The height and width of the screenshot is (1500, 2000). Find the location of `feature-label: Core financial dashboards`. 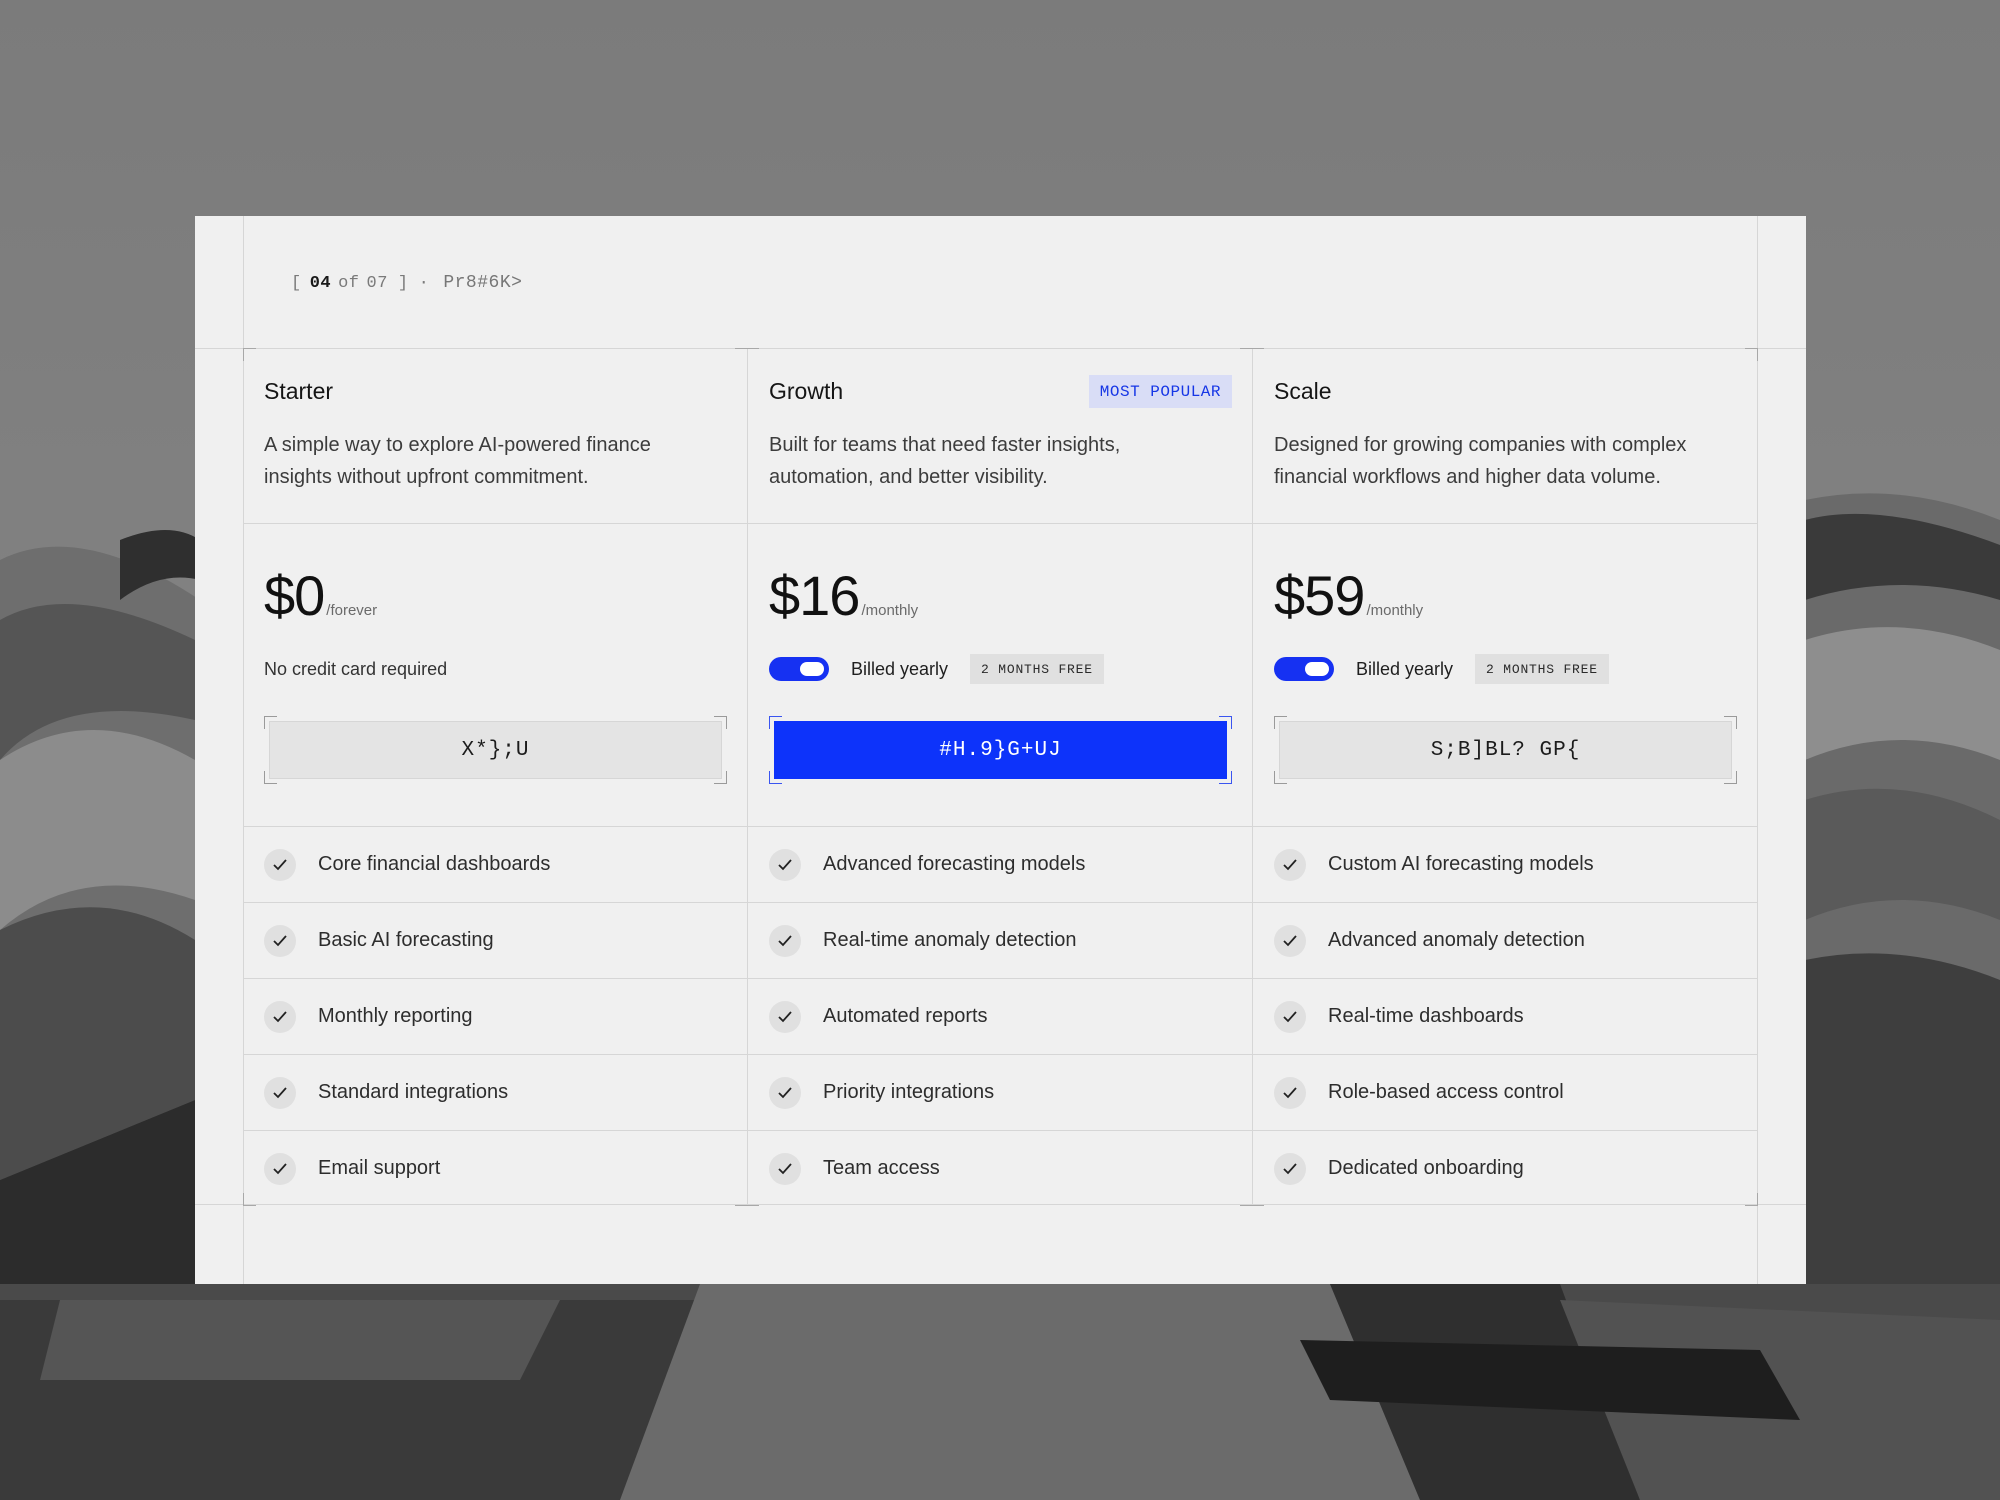

feature-label: Core financial dashboards is located at coordinates (434, 864).